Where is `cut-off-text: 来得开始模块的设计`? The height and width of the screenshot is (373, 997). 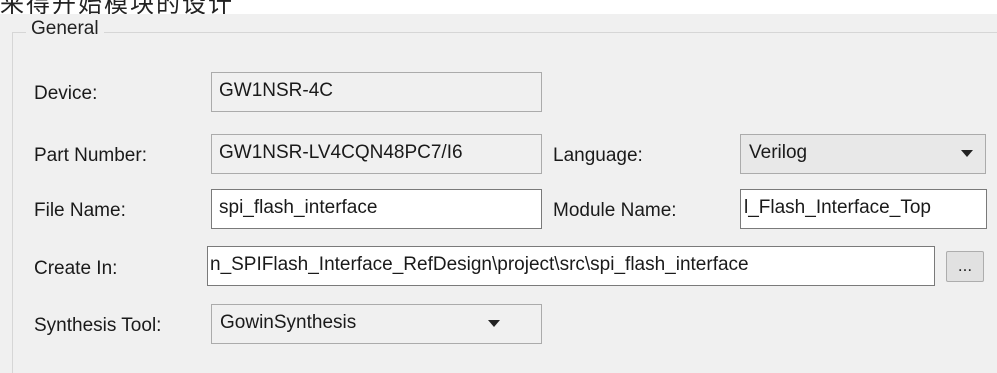
cut-off-text: 来得开始模块的设计 is located at coordinates (117, 7).